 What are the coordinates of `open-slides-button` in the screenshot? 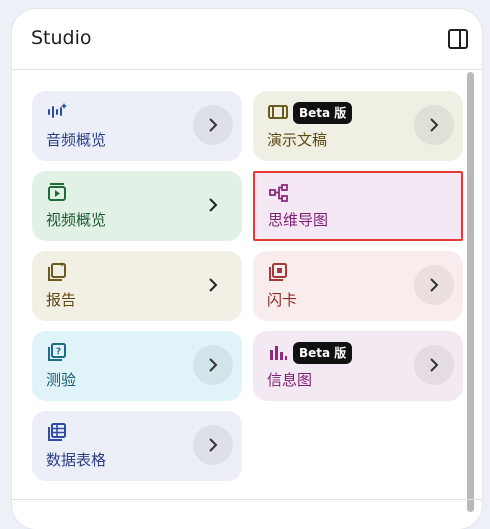 It's located at (434, 125).